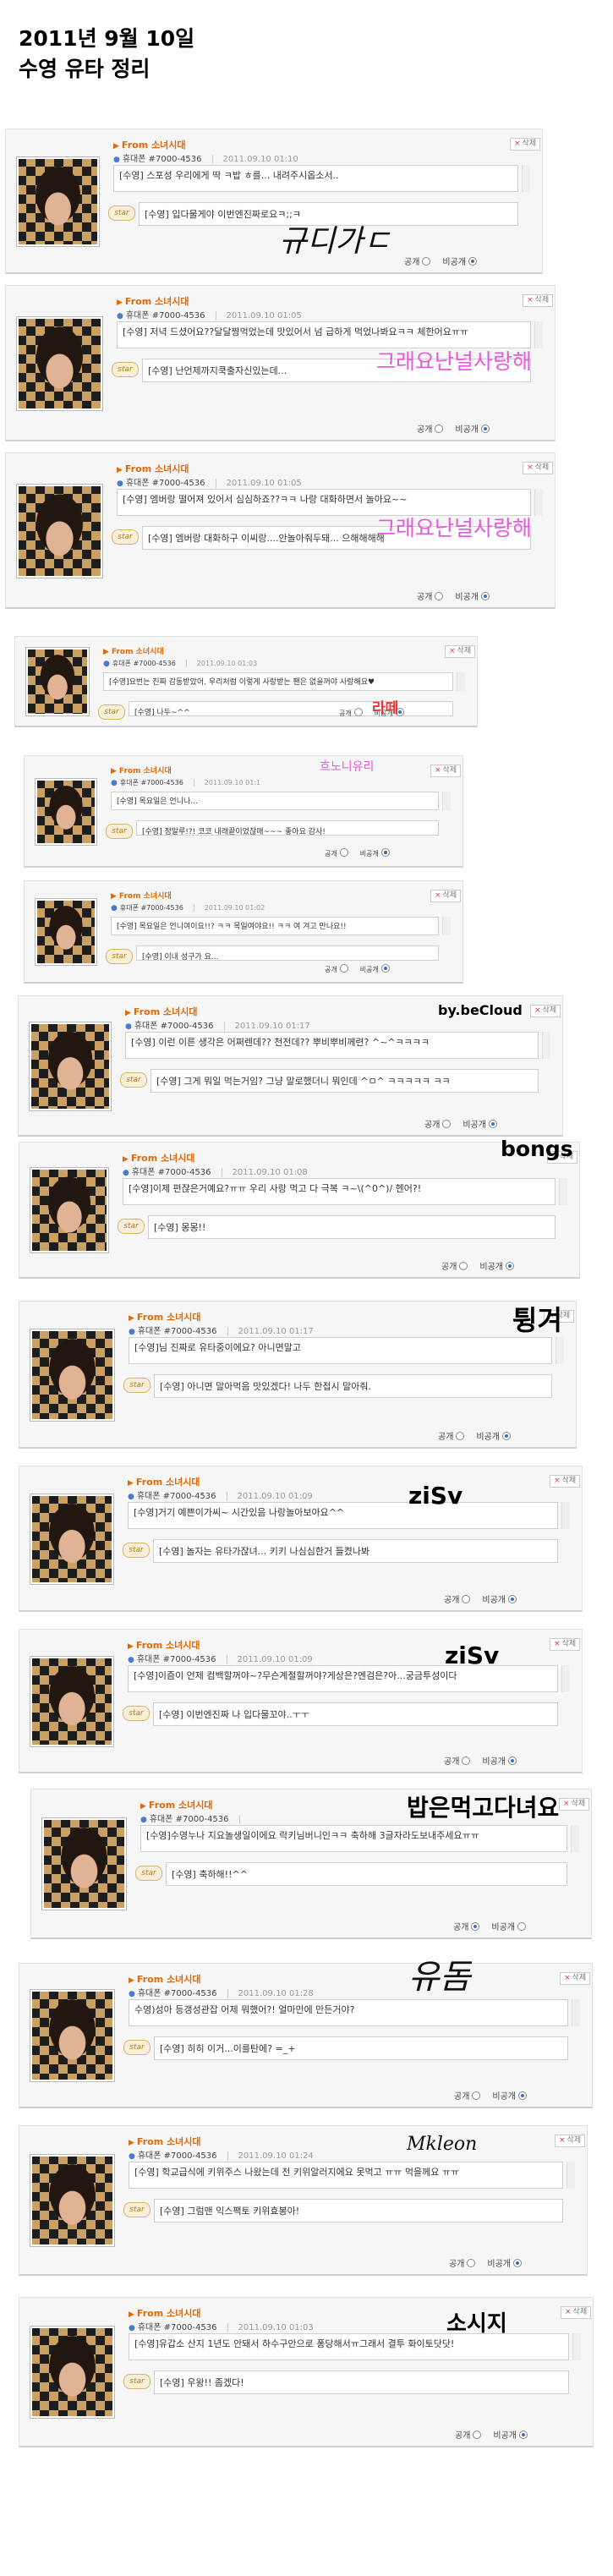 Image resolution: width=613 pixels, height=2576 pixels. What do you see at coordinates (120, 303) in the screenshot?
I see `arrow-icon: ▶` at bounding box center [120, 303].